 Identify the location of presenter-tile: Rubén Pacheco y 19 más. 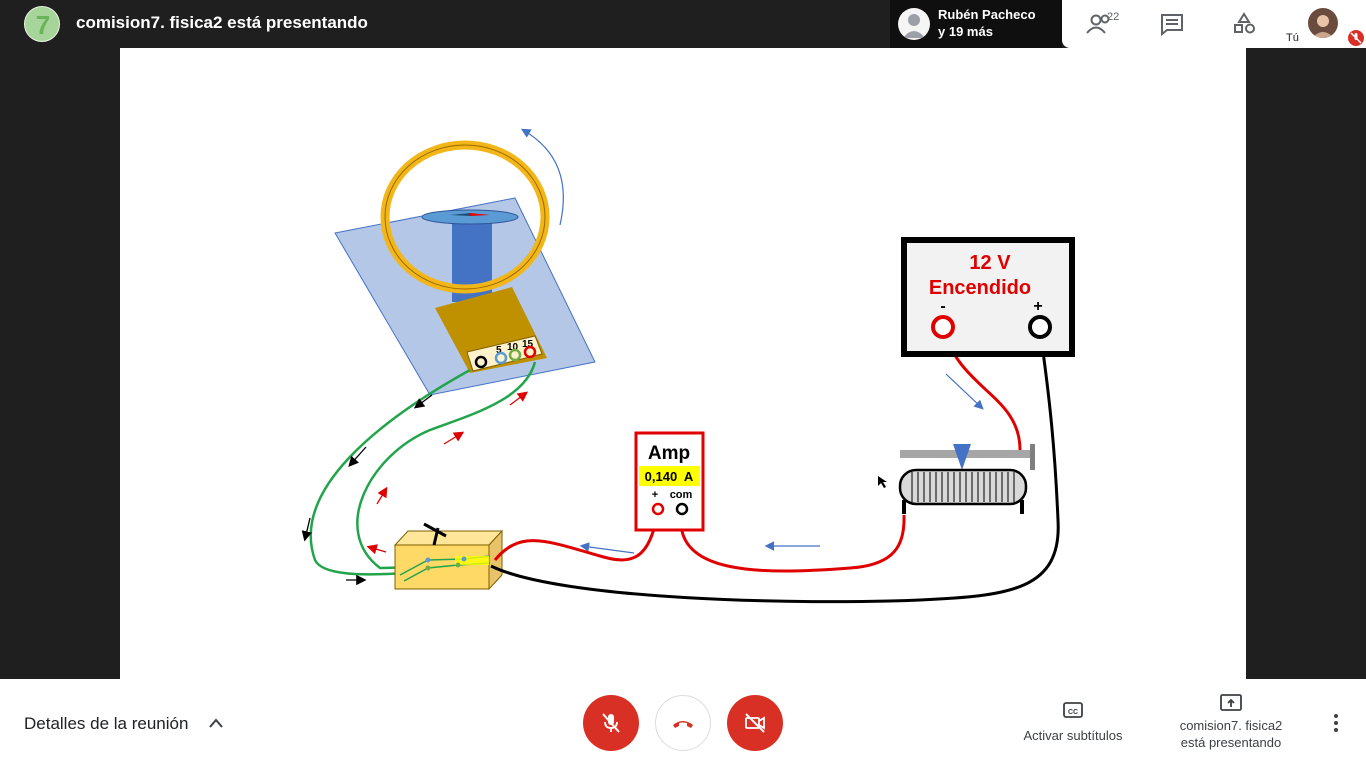
(976, 24).